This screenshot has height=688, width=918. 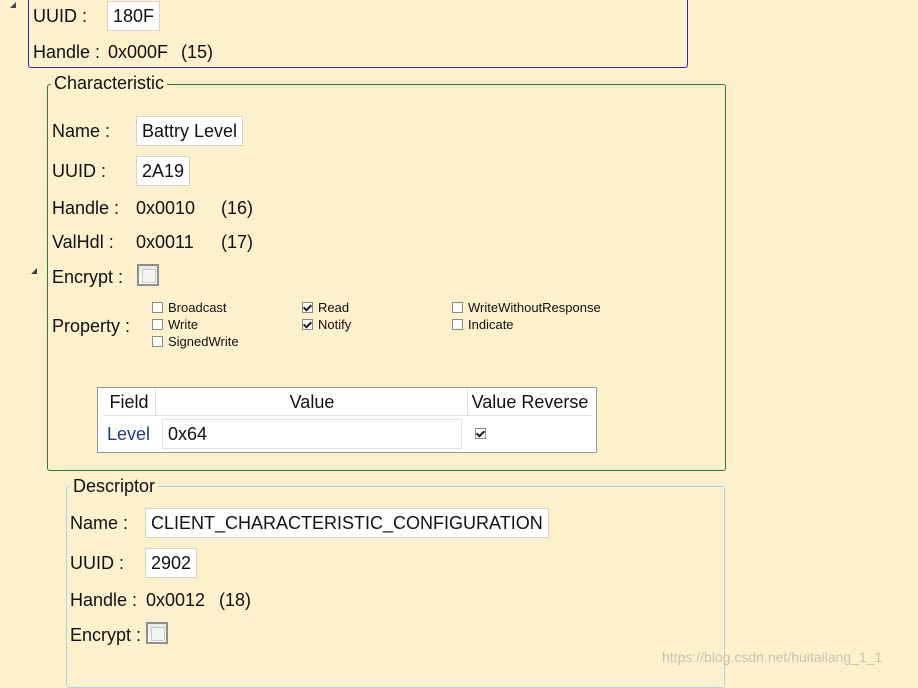 I want to click on desc-uuid-field: 2902, so click(x=171, y=563).